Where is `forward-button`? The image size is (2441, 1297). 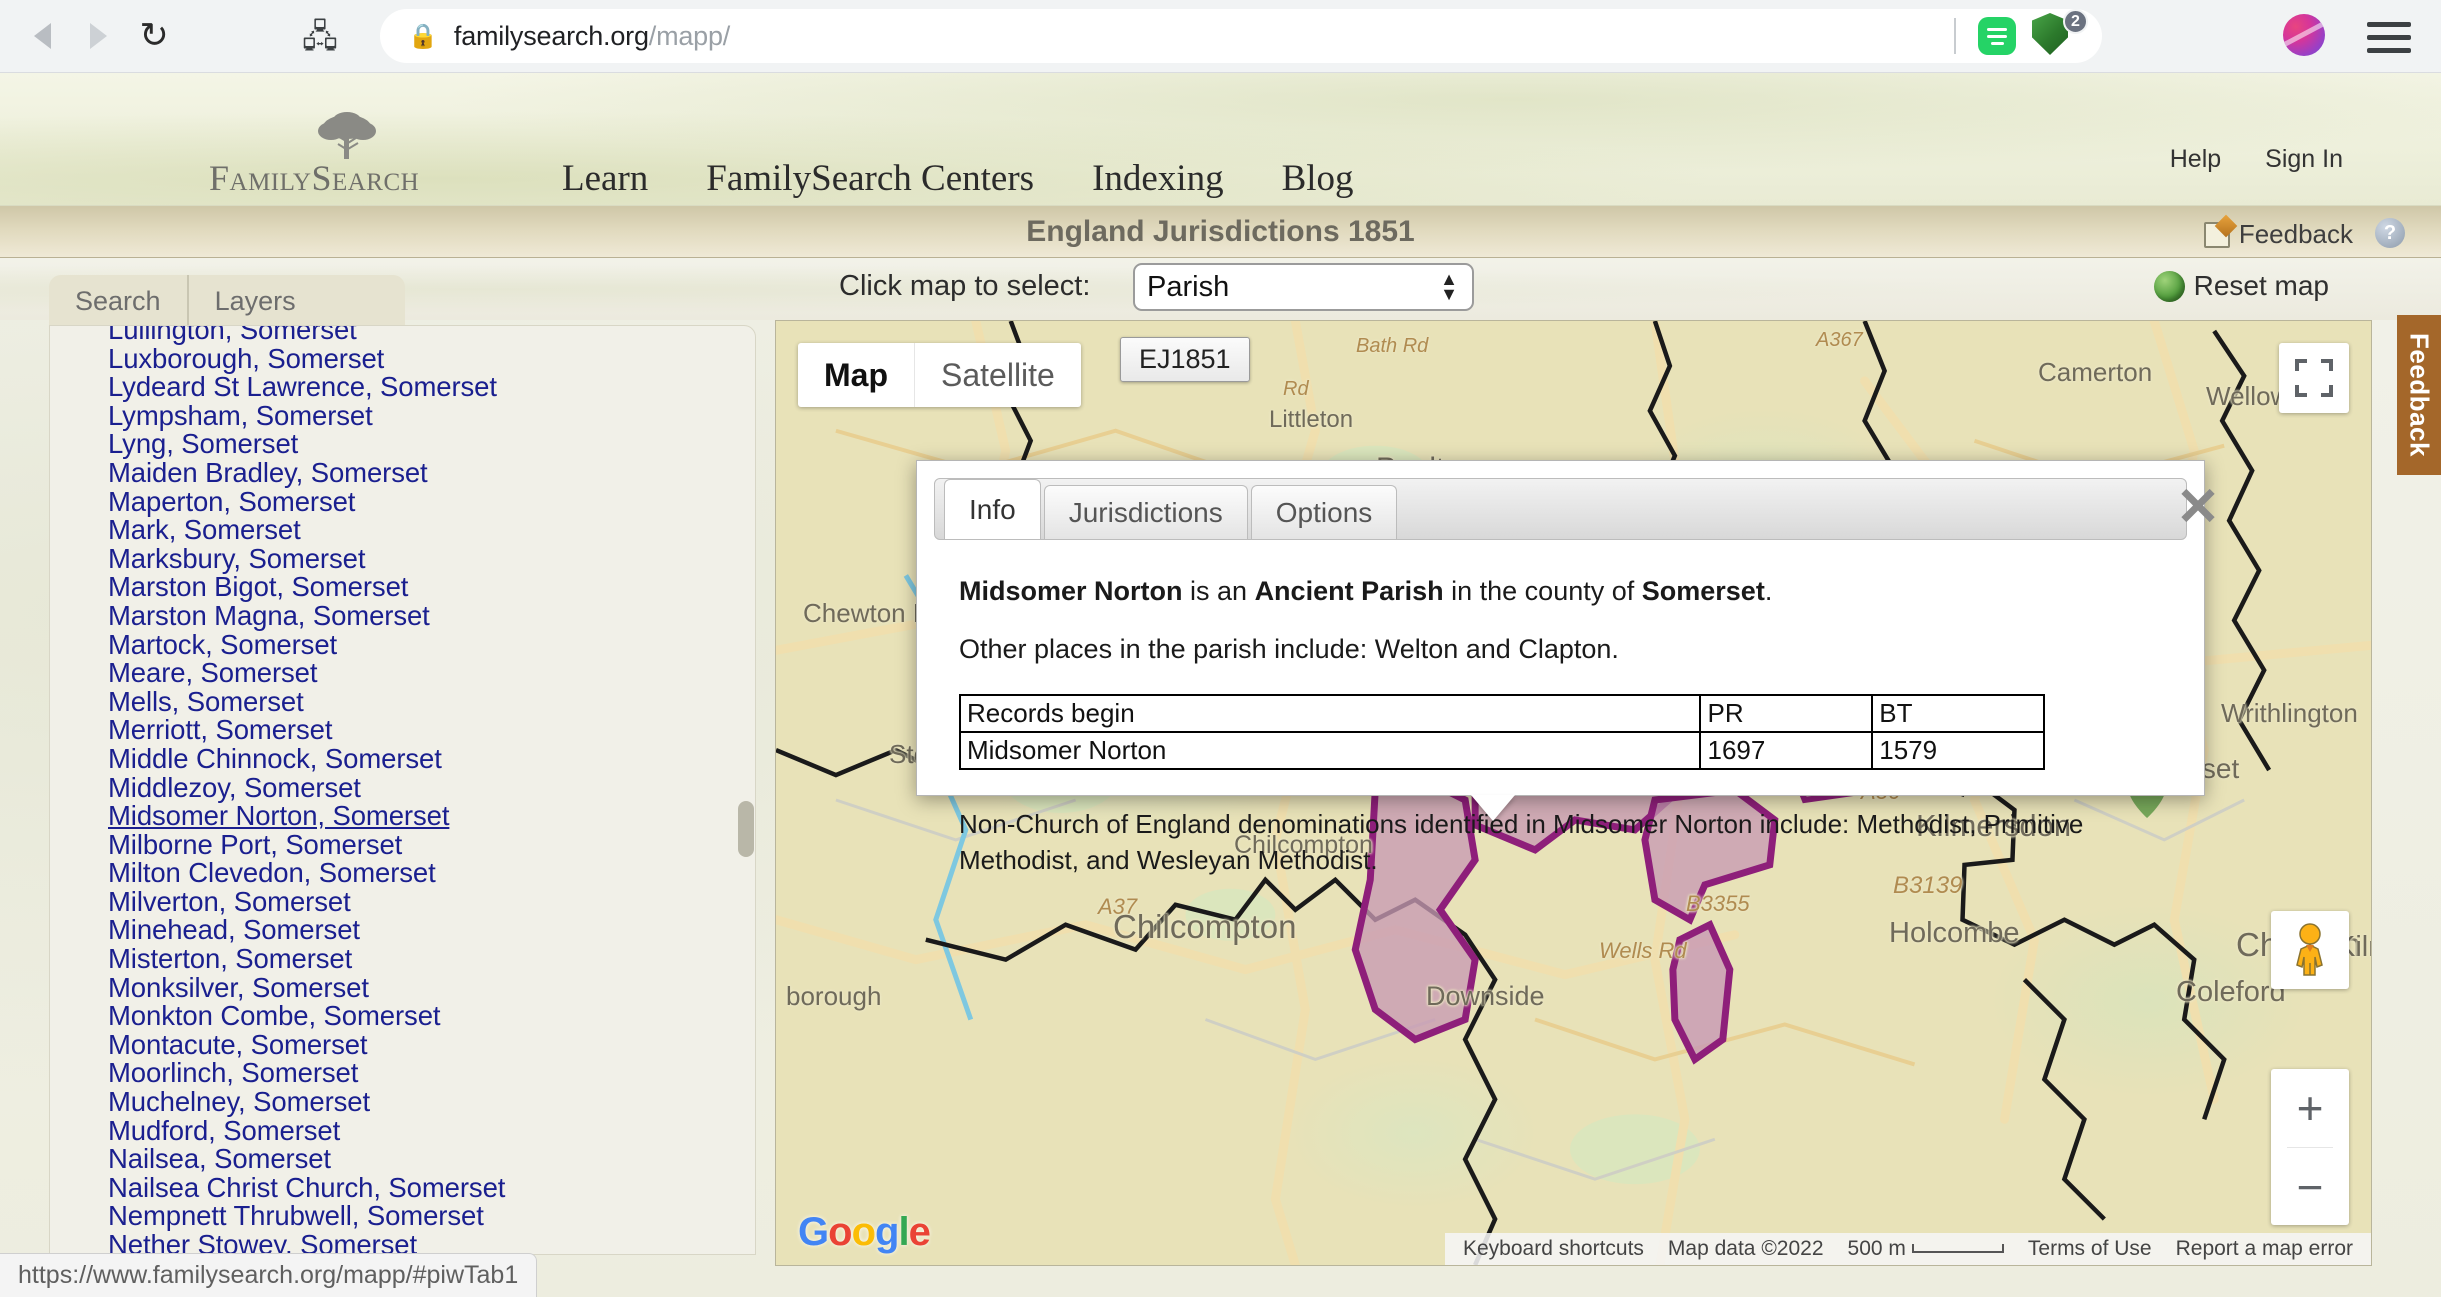 forward-button is located at coordinates (98, 36).